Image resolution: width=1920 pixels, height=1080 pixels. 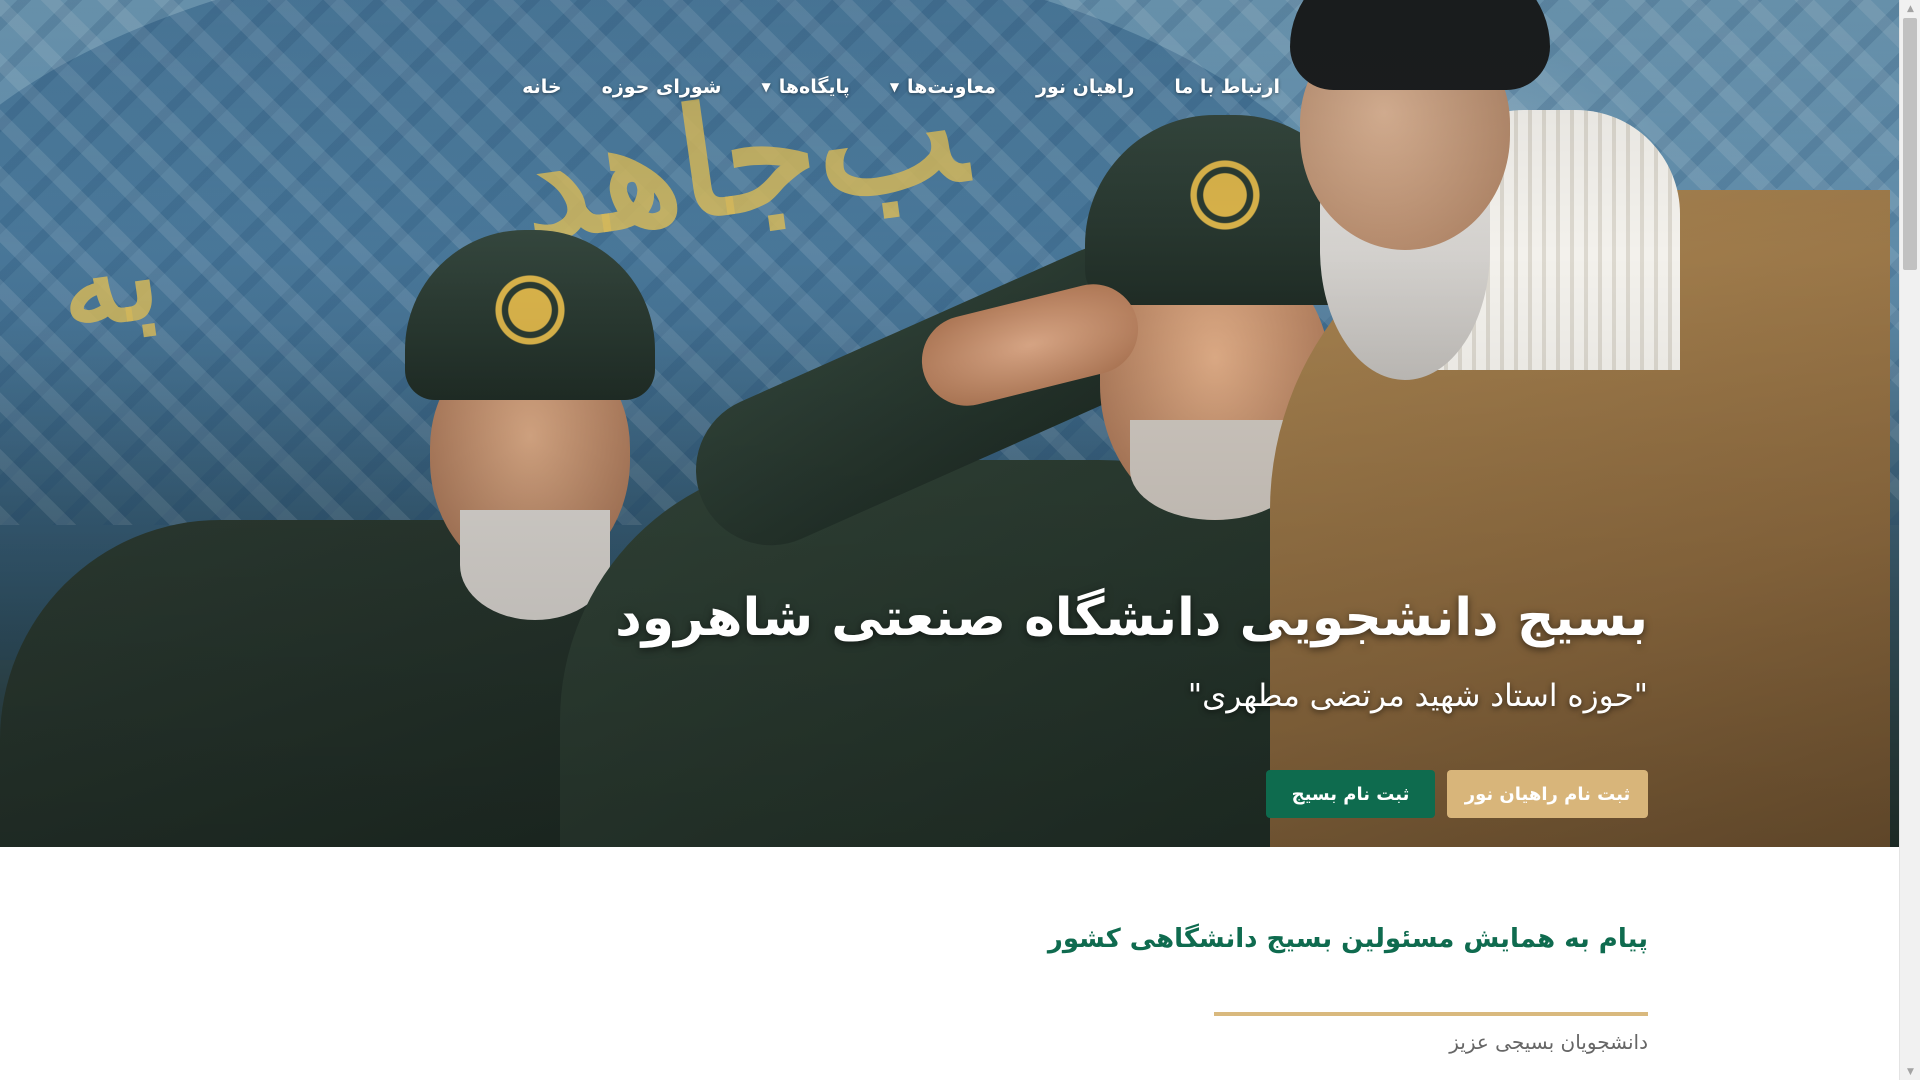 I want to click on button-label: ثبت نام بسیج, so click(x=1350, y=794).